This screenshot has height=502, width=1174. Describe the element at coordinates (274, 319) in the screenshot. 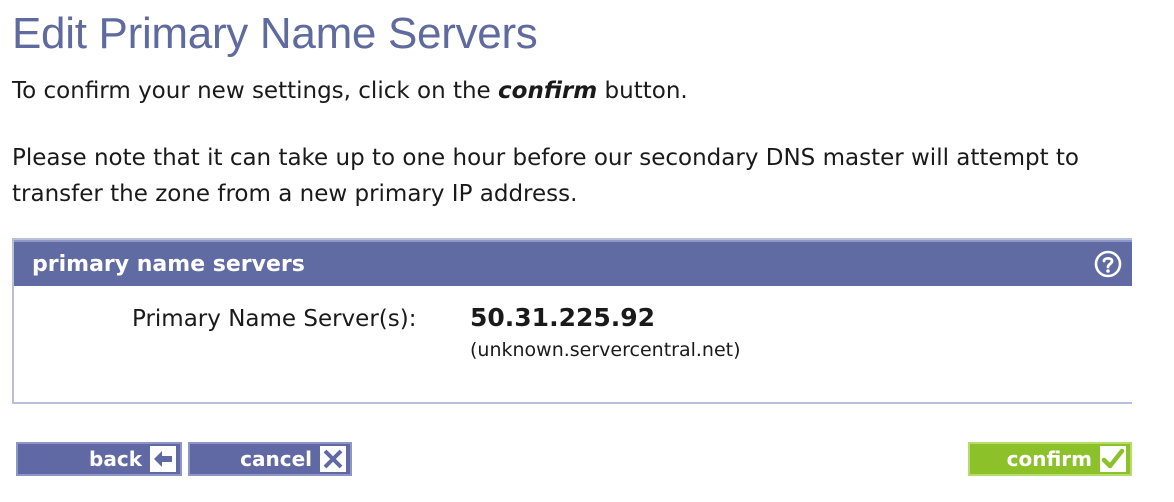

I see `primary-name-server-label: Primary Name Server(s):` at that location.